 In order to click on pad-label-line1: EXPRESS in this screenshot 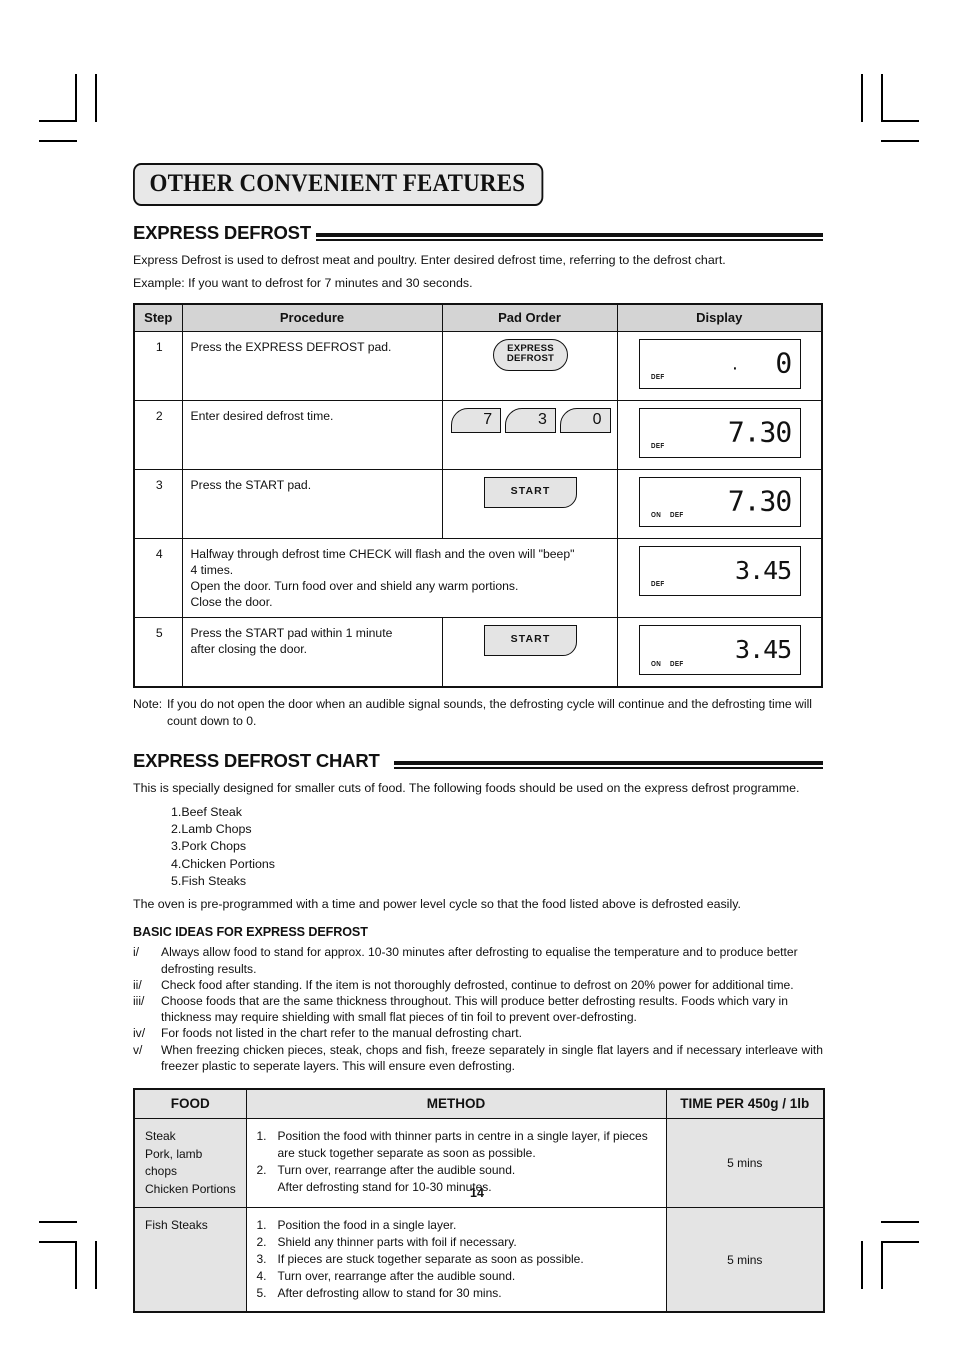, I will do `click(530, 348)`.